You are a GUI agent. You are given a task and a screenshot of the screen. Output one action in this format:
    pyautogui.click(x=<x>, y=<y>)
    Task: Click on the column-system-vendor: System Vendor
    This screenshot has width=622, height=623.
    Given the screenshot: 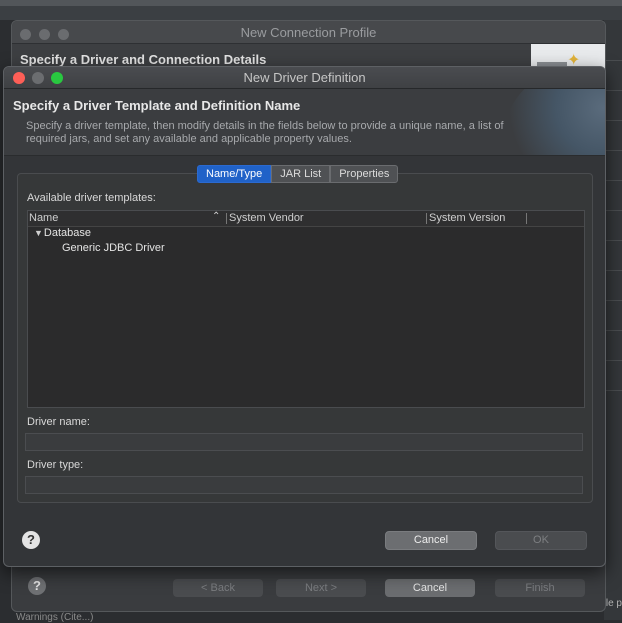 What is the action you would take?
    pyautogui.click(x=266, y=218)
    